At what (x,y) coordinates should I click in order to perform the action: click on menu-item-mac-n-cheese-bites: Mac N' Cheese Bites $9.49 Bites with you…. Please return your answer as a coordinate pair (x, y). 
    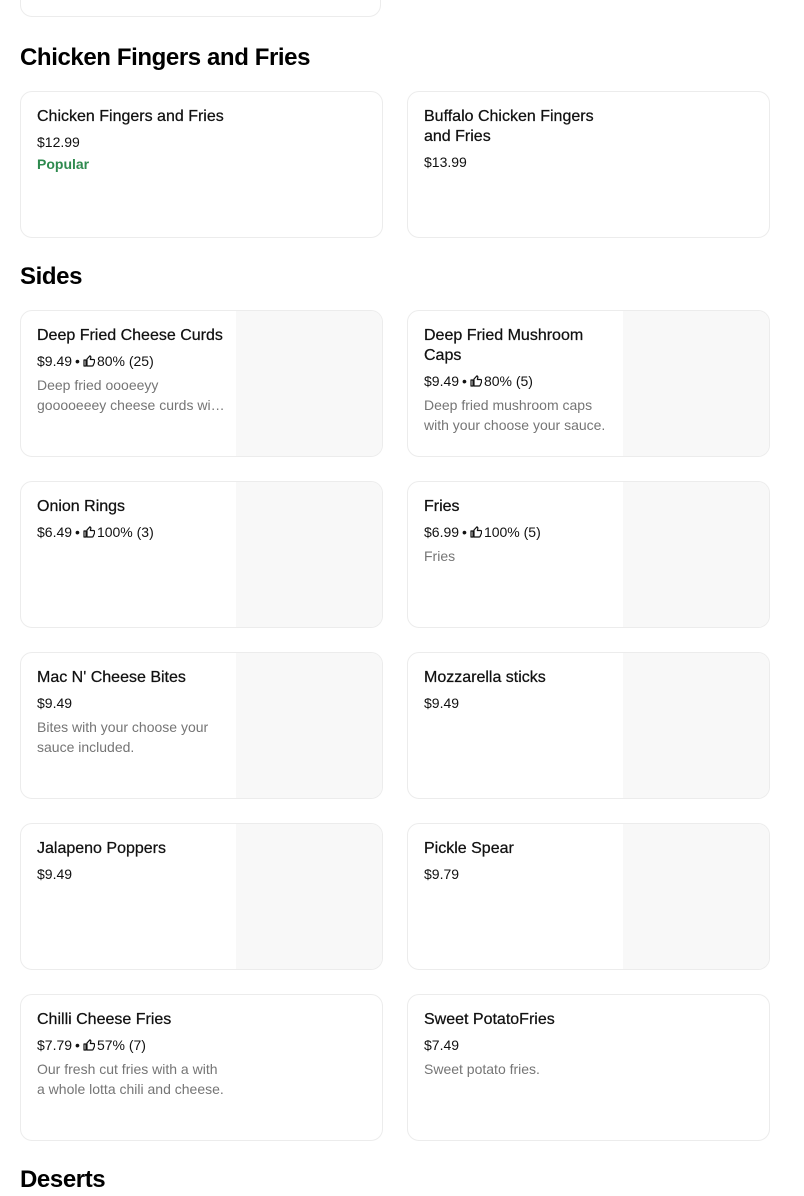
    Looking at the image, I should click on (201, 725).